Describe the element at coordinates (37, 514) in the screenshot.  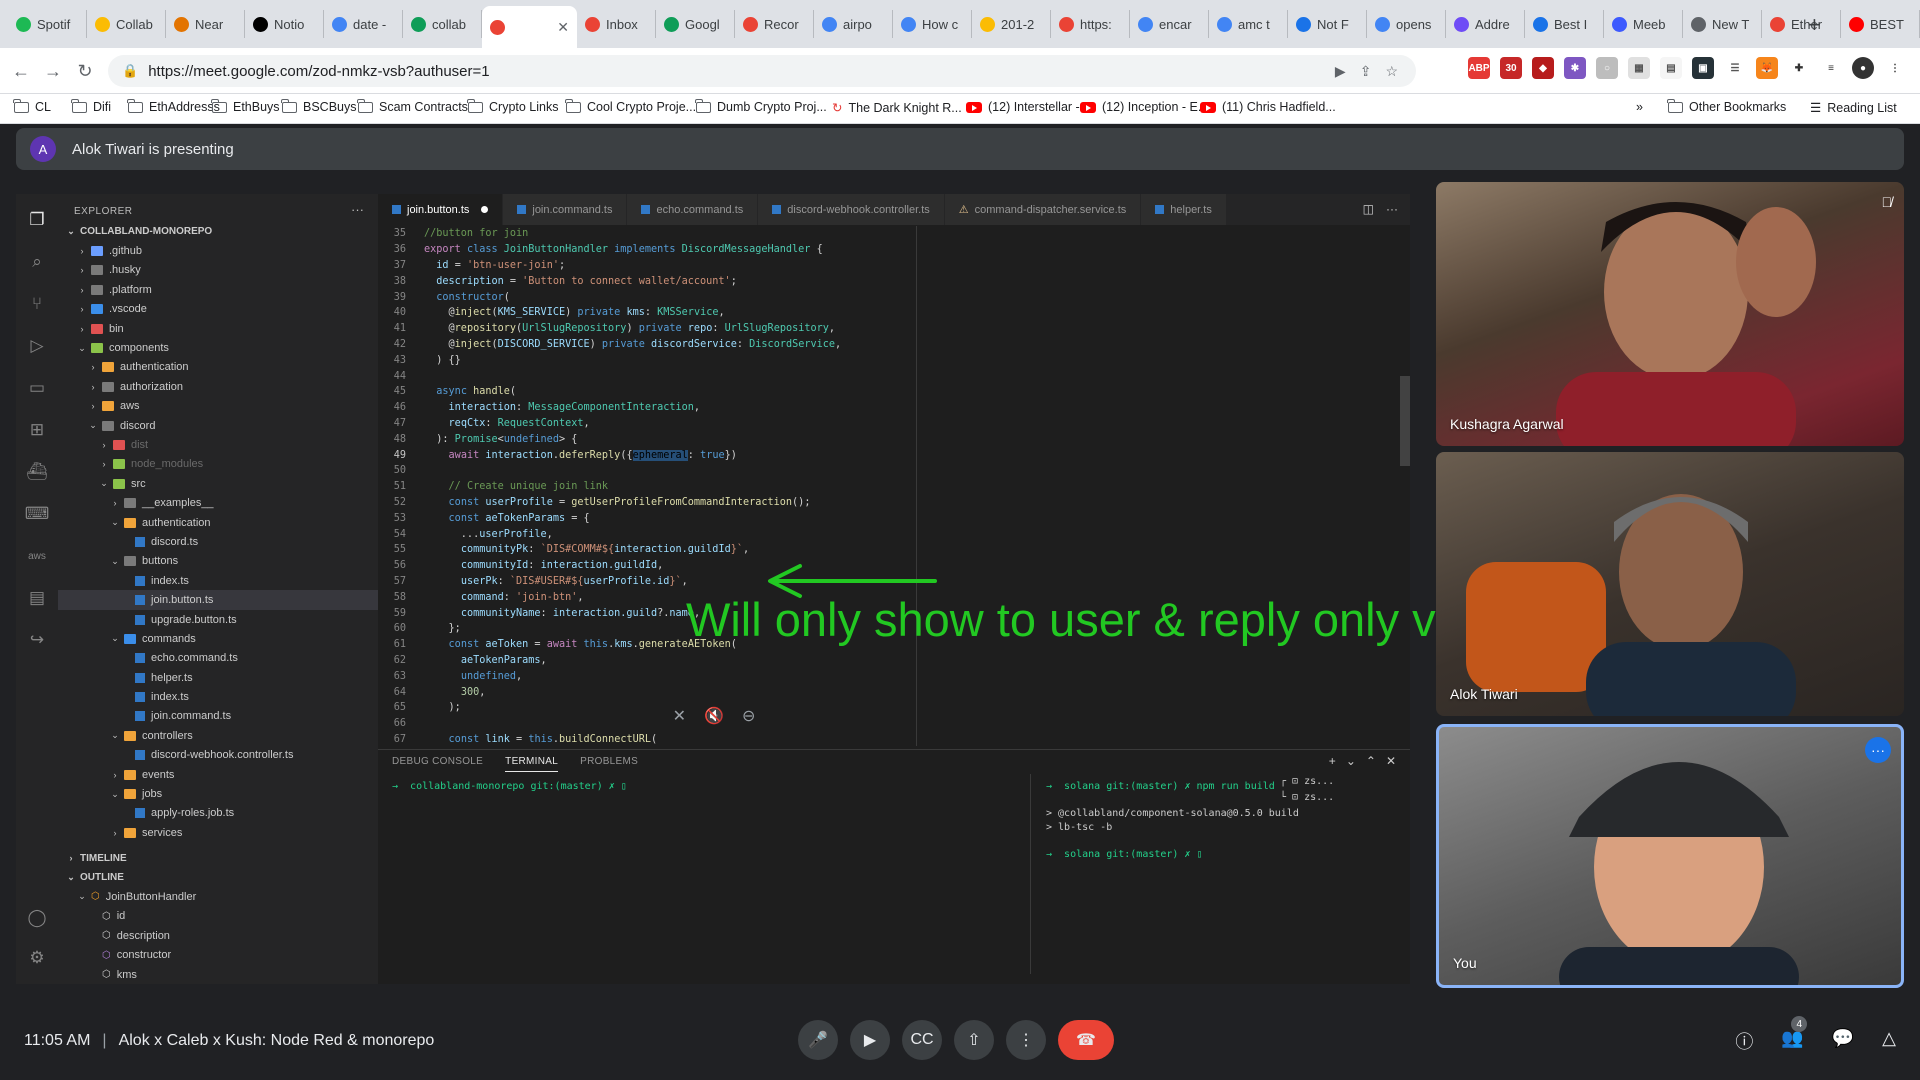
I see `terminal-icon: ⌨` at that location.